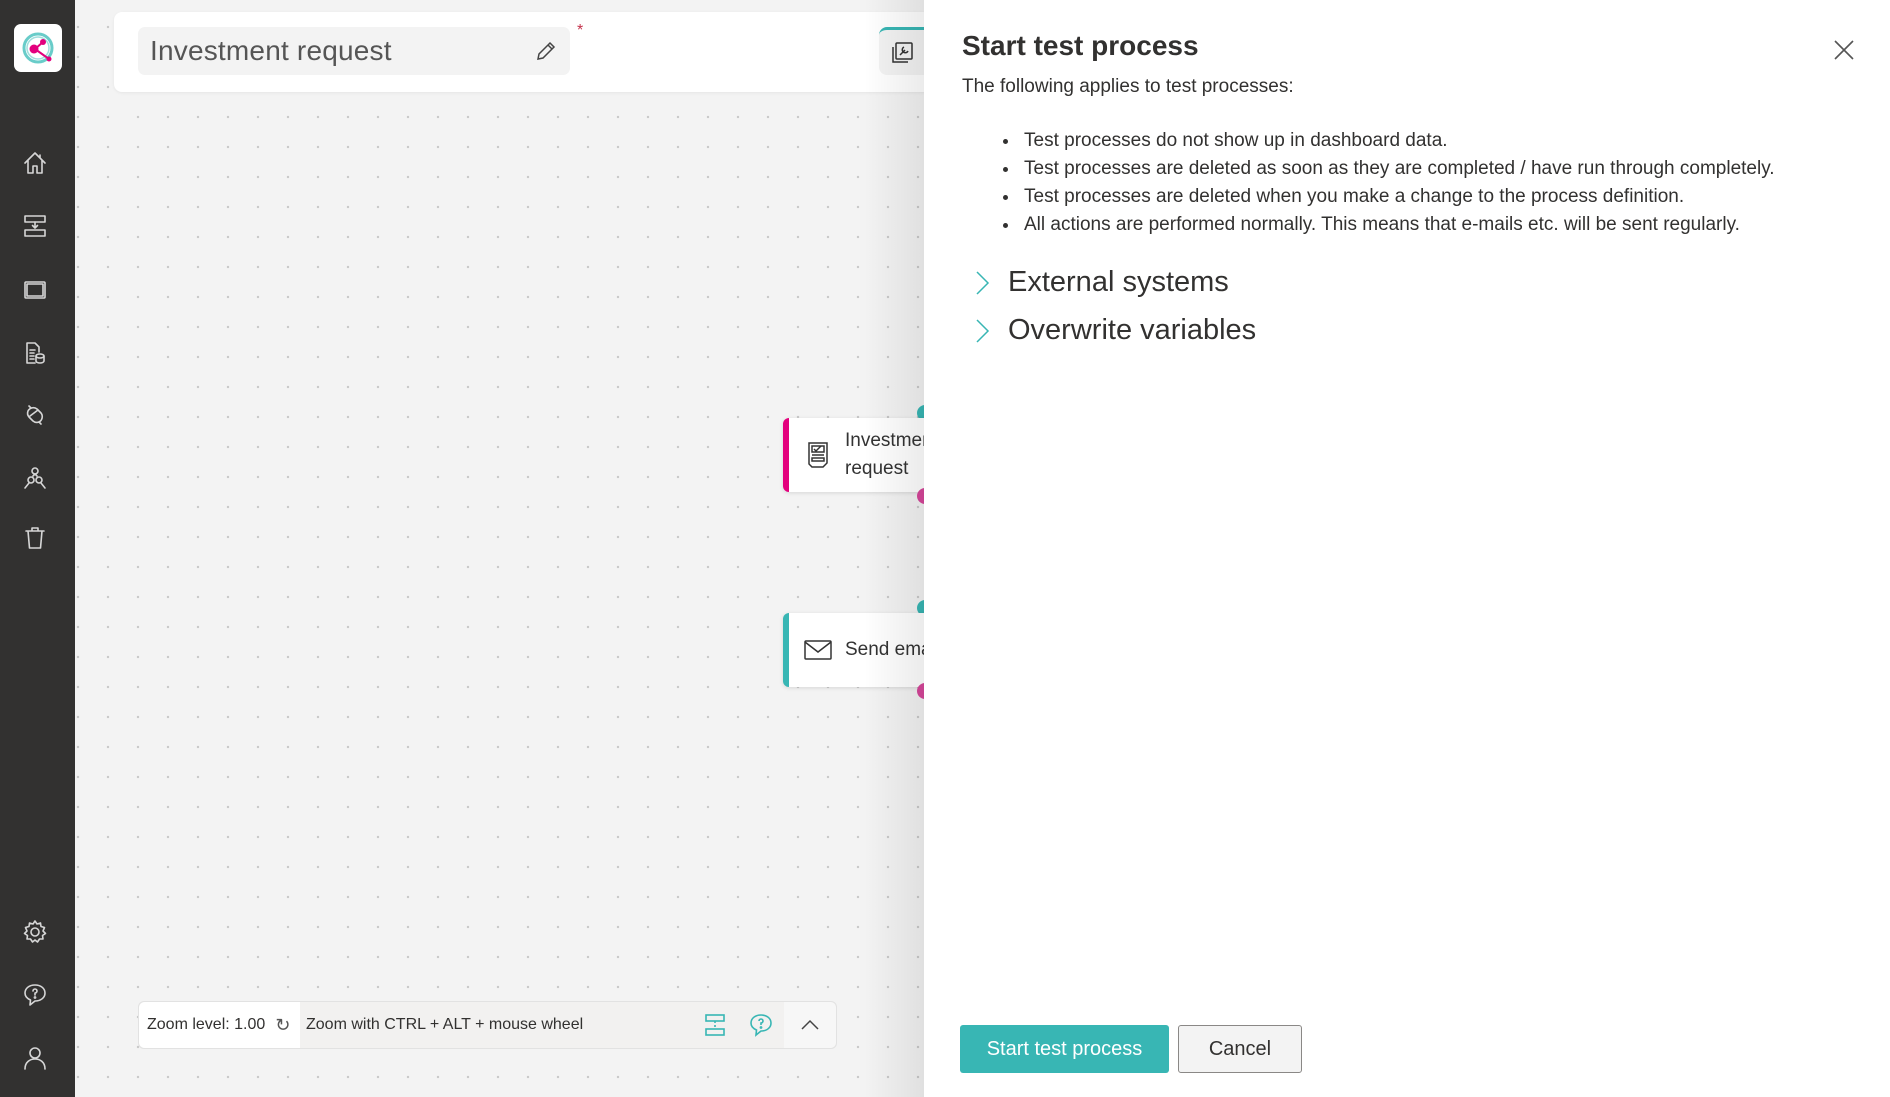 Image resolution: width=1890 pixels, height=1097 pixels. I want to click on home-icon, so click(35, 163).